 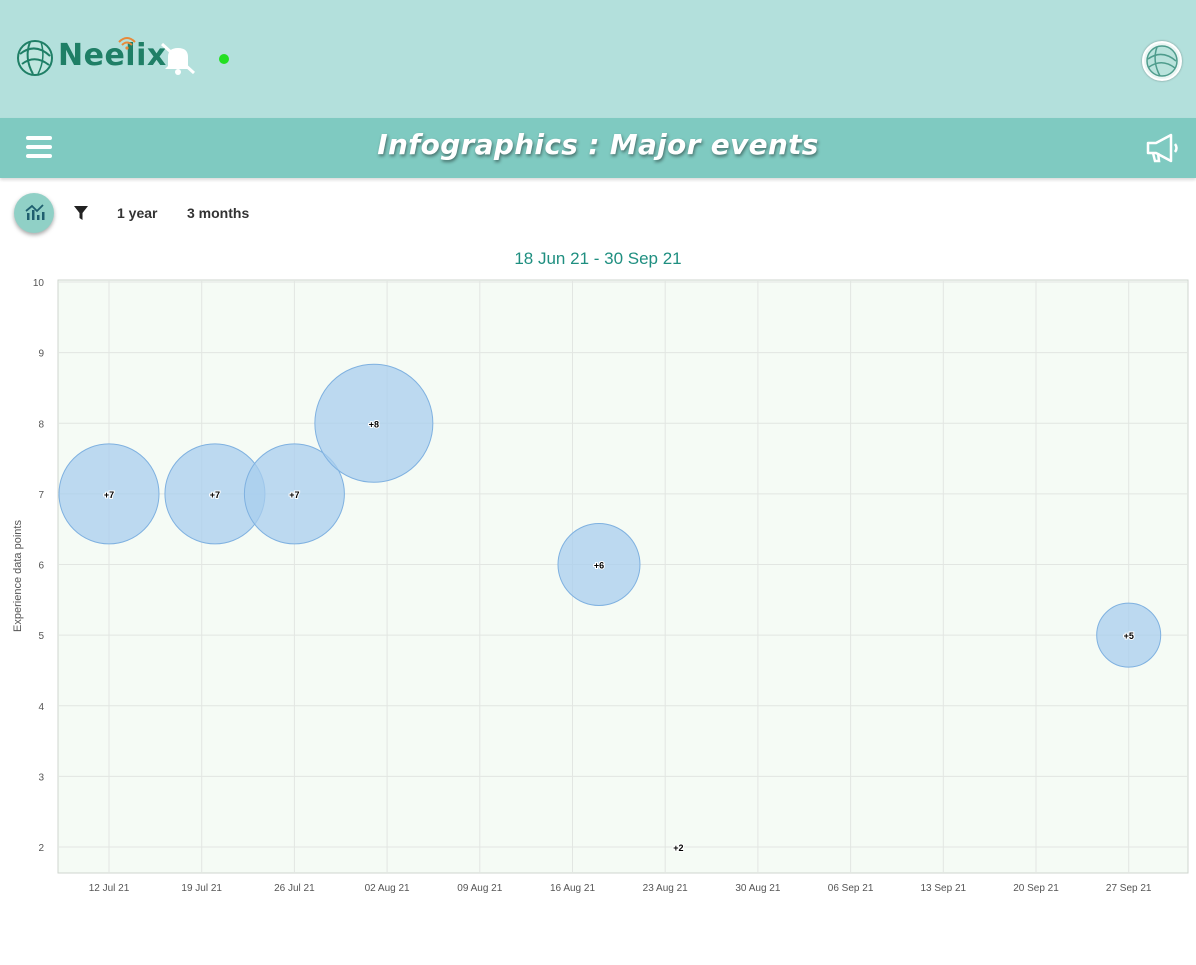 What do you see at coordinates (18, 576) in the screenshot?
I see `y-axis-label: Experience data points` at bounding box center [18, 576].